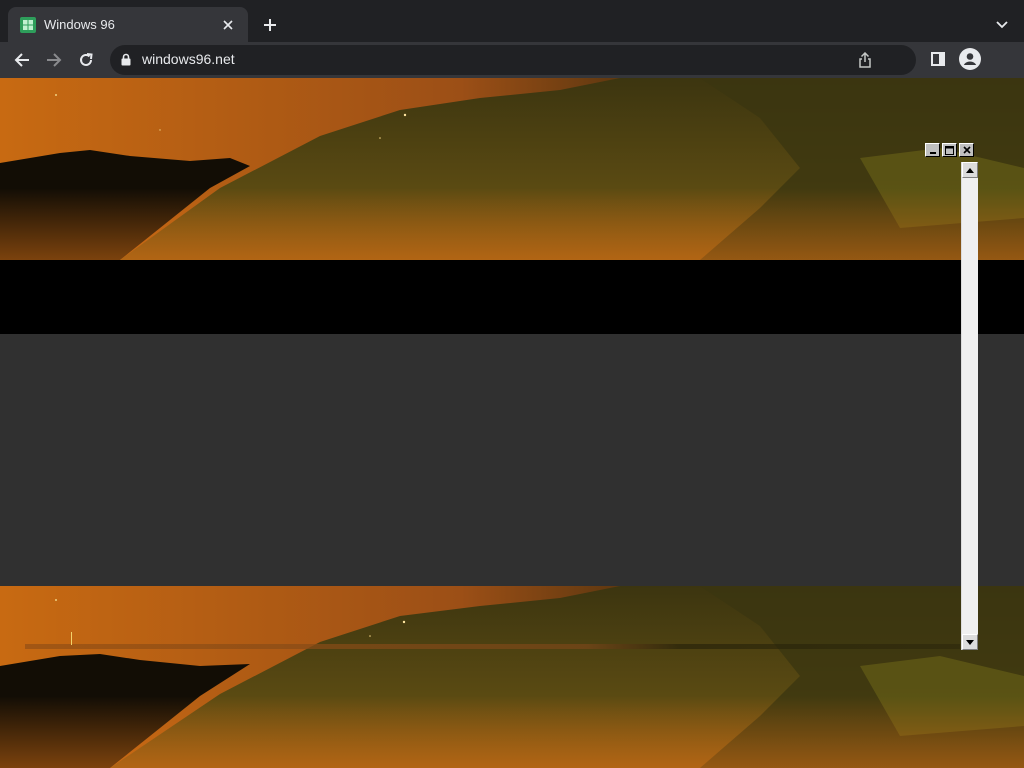 Image resolution: width=1024 pixels, height=768 pixels. What do you see at coordinates (865, 60) in the screenshot?
I see `share-icon` at bounding box center [865, 60].